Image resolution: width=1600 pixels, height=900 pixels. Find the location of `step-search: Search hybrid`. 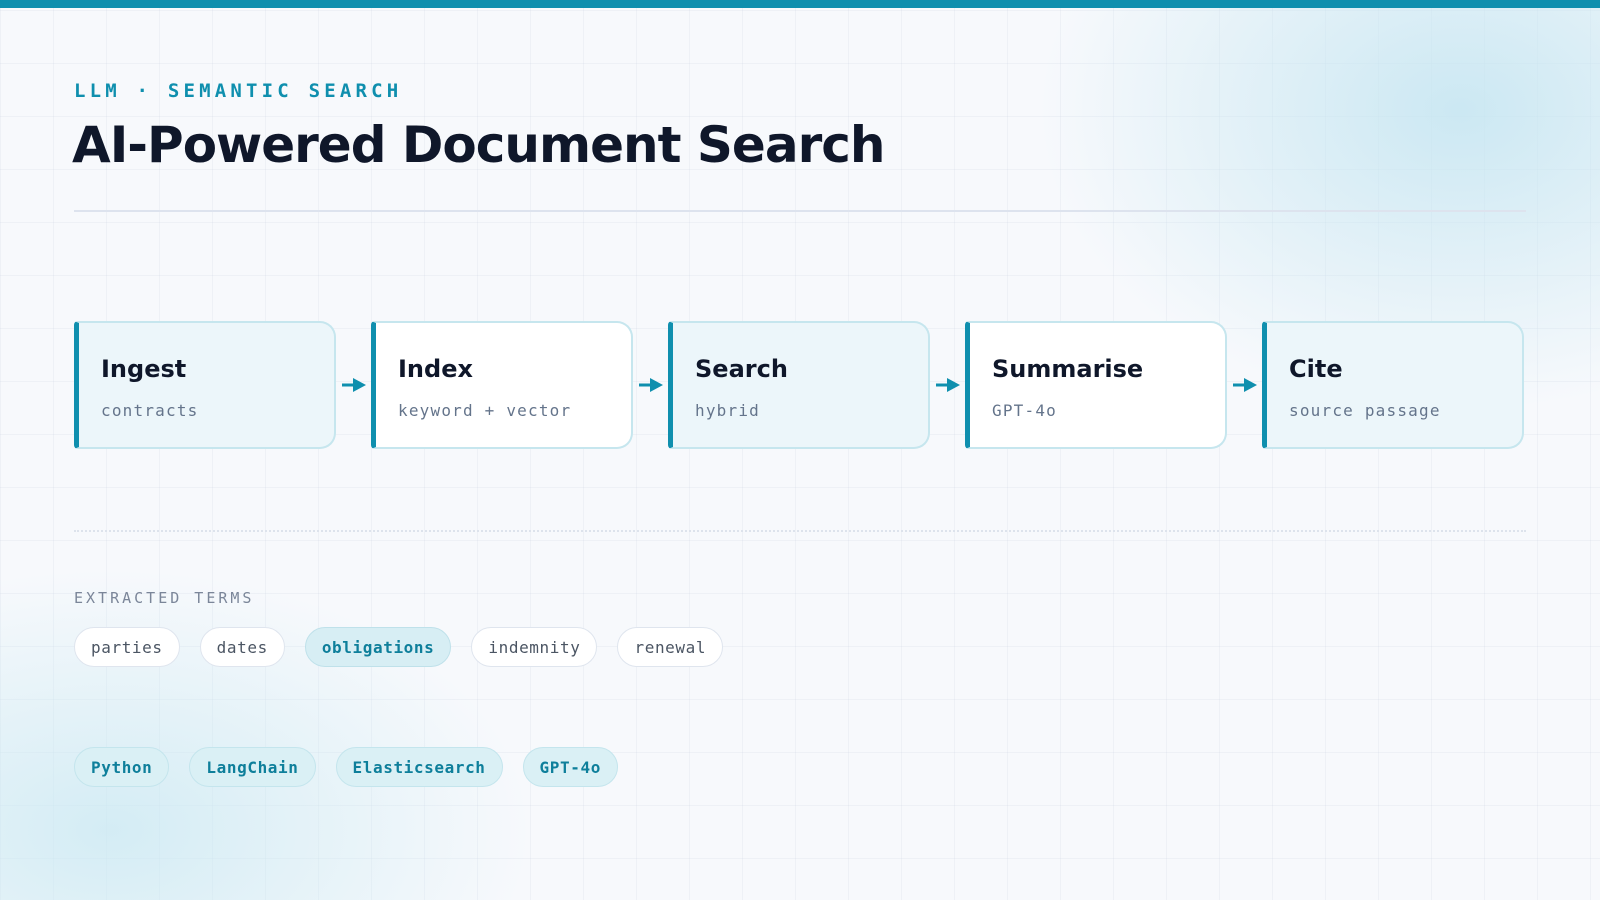

step-search: Search hybrid is located at coordinates (799, 385).